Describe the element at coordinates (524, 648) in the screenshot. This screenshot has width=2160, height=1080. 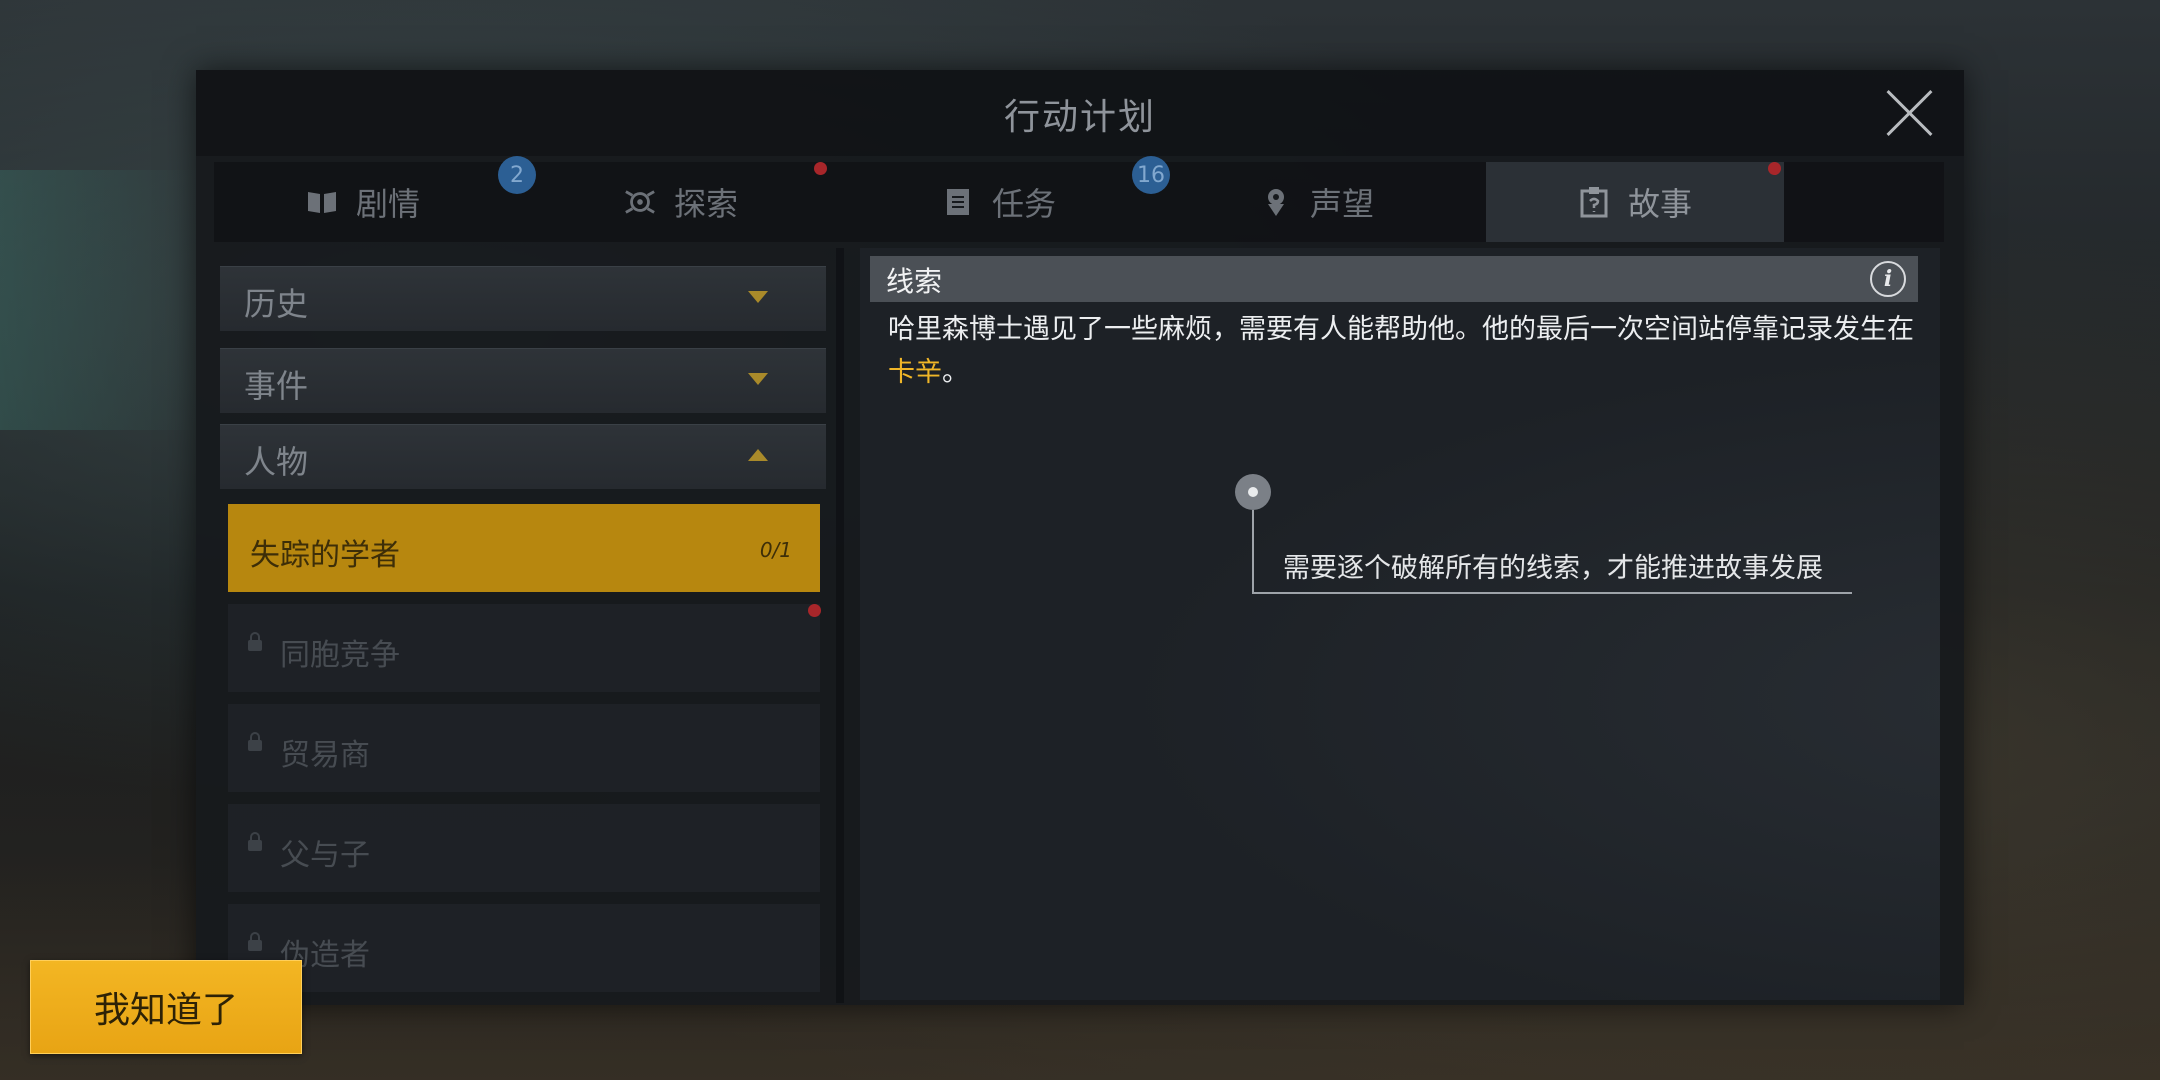
I see `story-item-sibling-rivalry: 同胞竞争` at that location.